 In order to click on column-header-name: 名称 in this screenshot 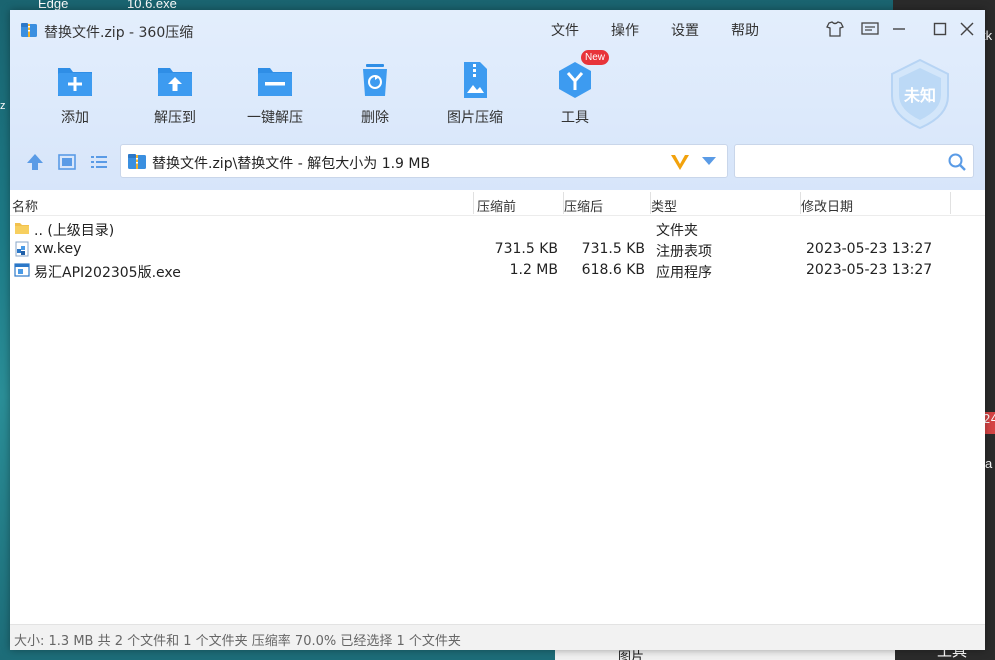, I will do `click(25, 205)`.